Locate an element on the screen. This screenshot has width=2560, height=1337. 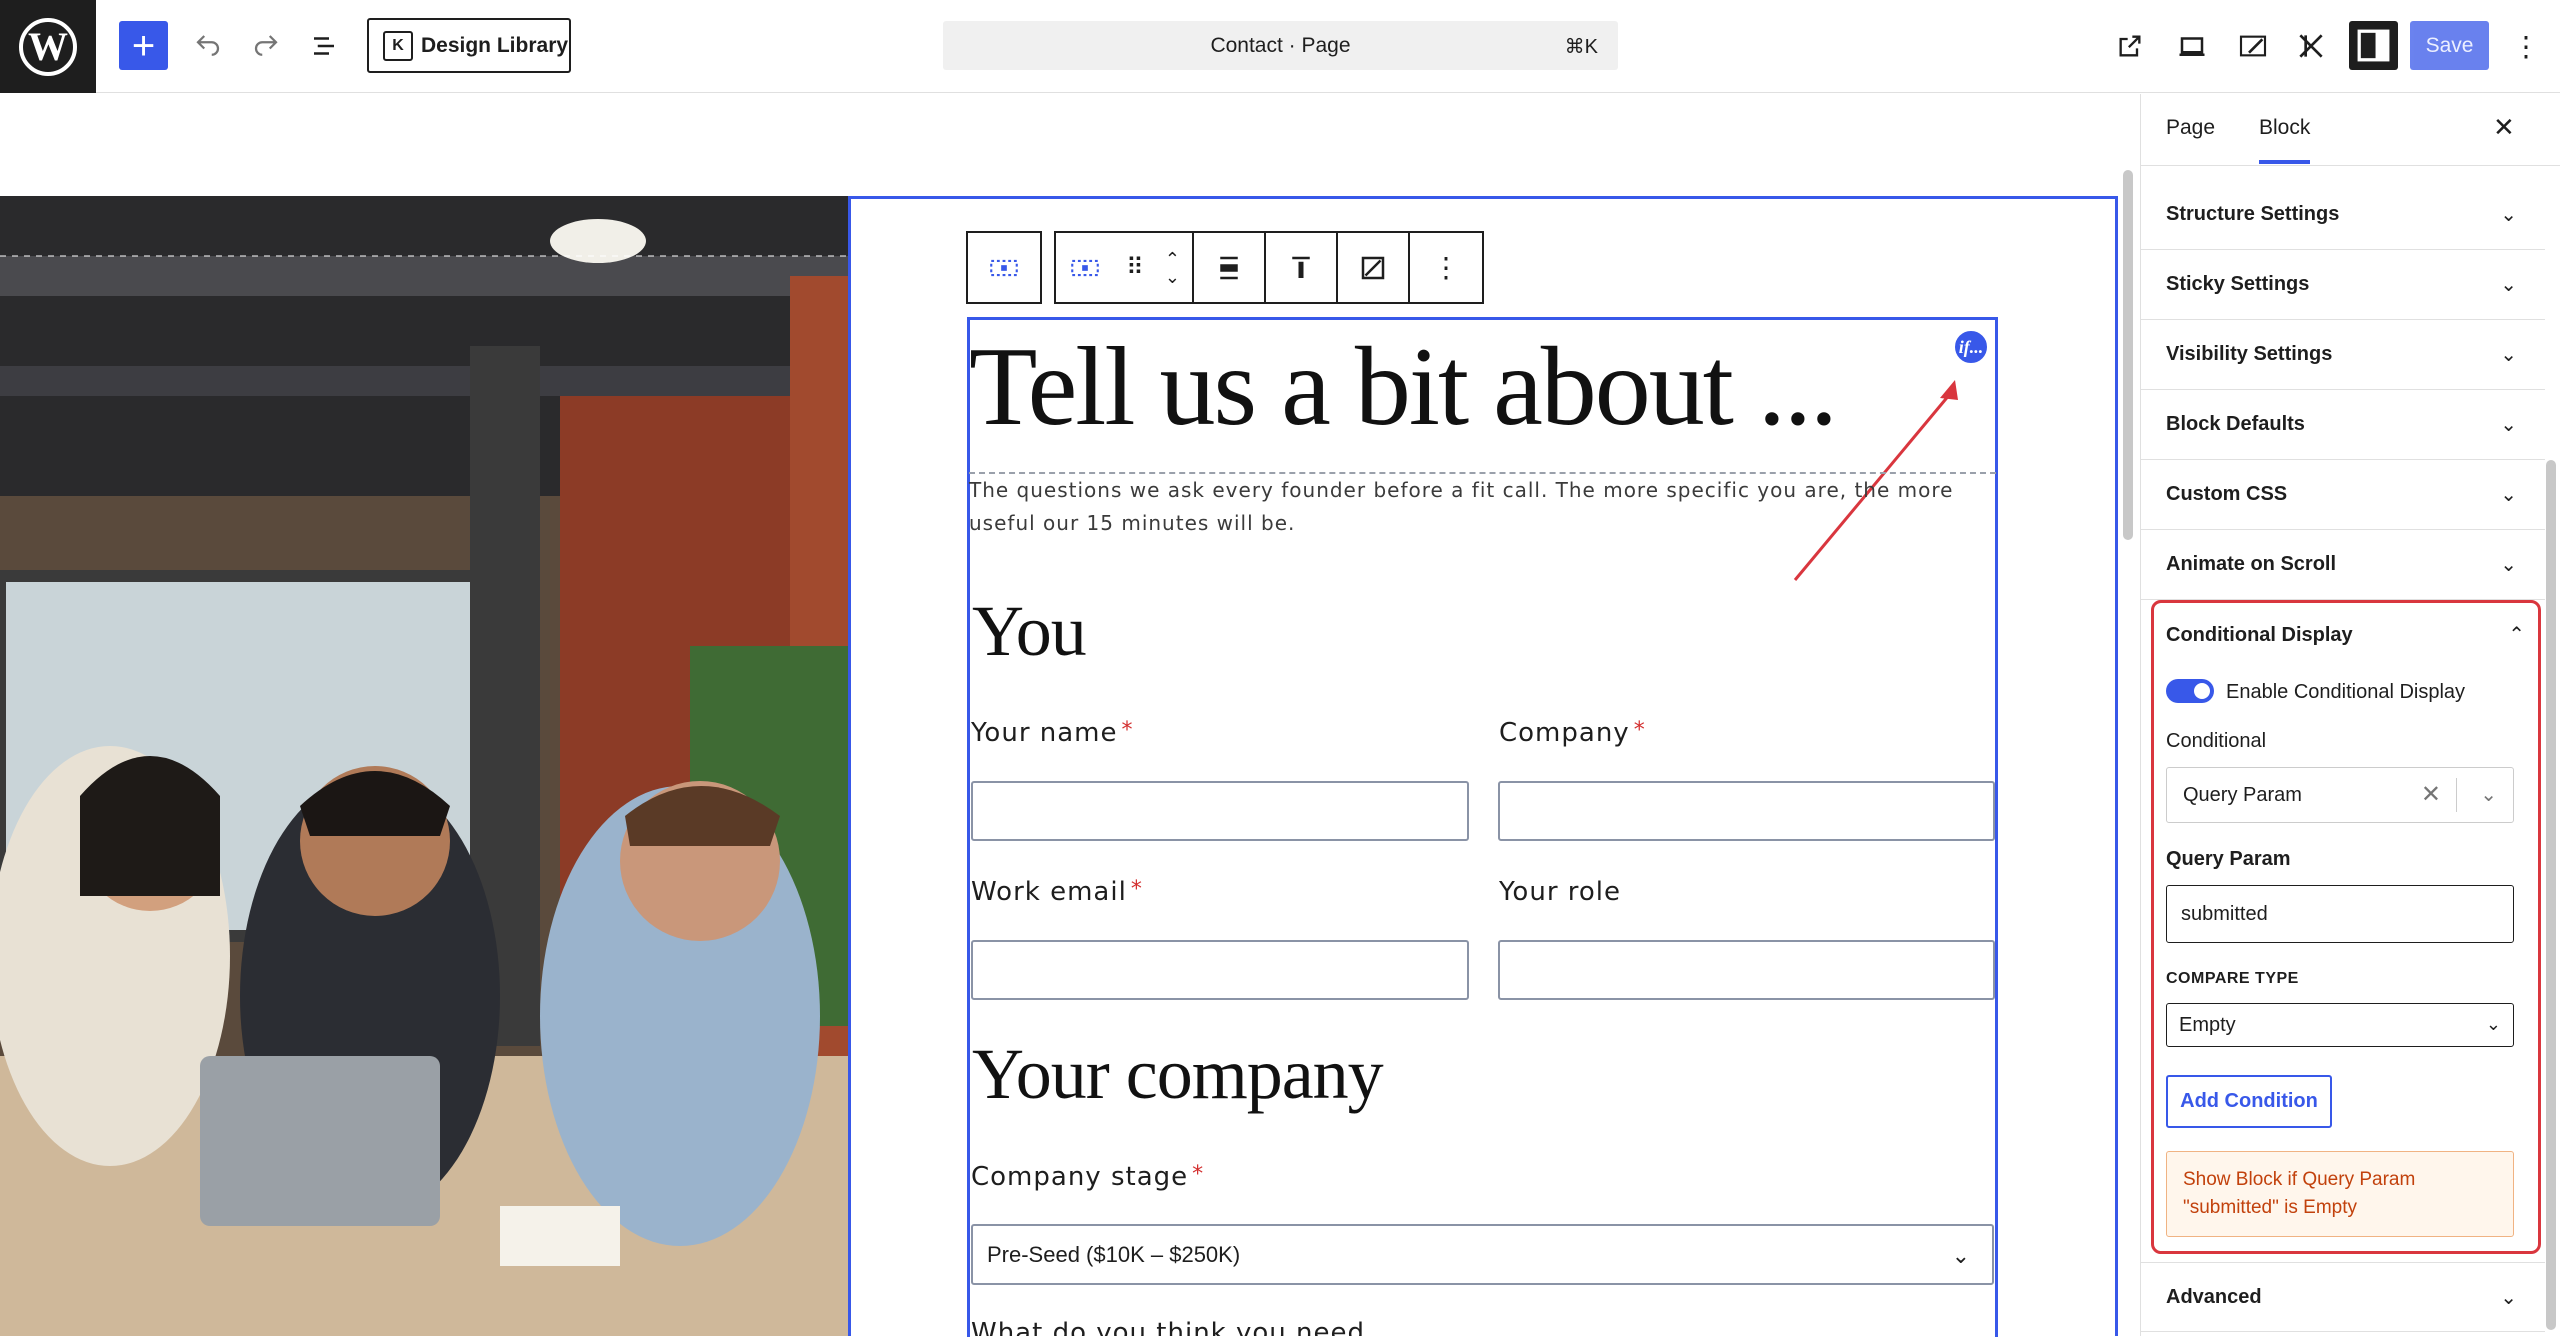
add-condition-button: Add Condition is located at coordinates (2249, 1101).